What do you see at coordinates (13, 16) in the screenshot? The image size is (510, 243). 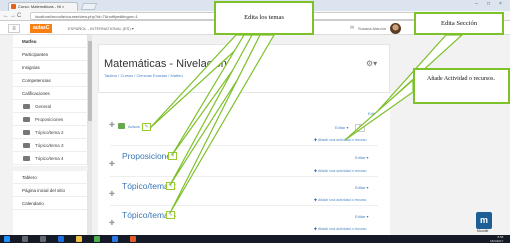 I see `forward-icon: →` at bounding box center [13, 16].